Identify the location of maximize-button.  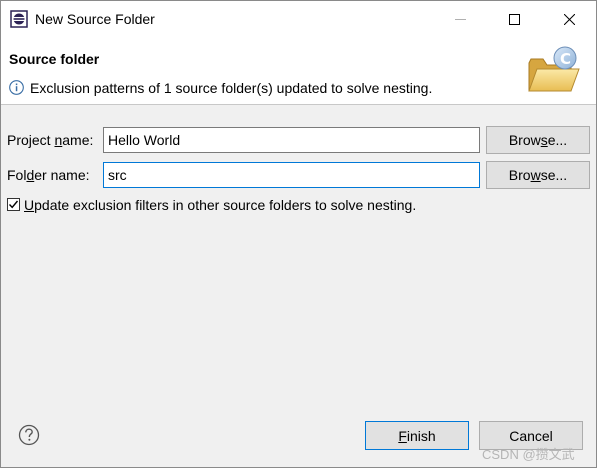
(514, 19).